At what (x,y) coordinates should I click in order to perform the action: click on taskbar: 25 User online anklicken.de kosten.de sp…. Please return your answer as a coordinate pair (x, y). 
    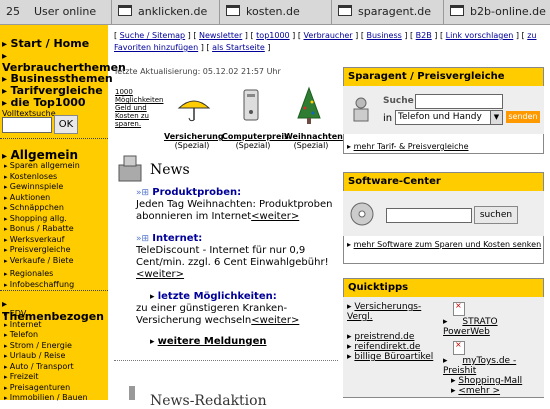
    Looking at the image, I should click on (275, 12).